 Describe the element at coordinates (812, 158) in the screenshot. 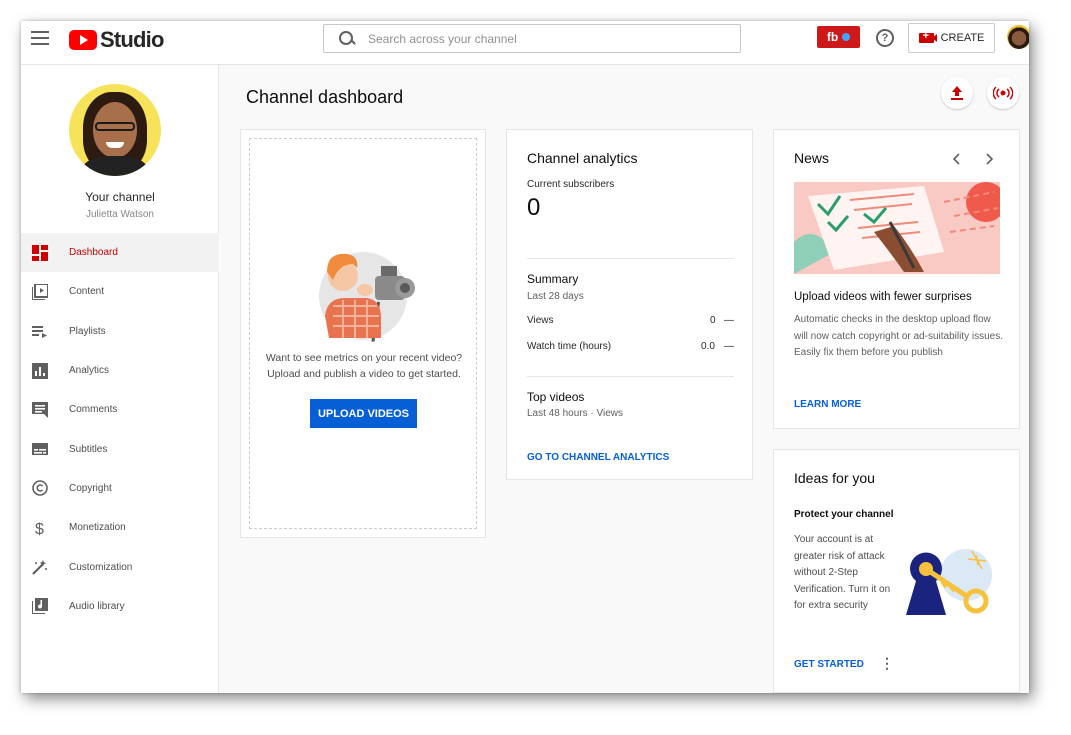

I see `news-title: News` at that location.